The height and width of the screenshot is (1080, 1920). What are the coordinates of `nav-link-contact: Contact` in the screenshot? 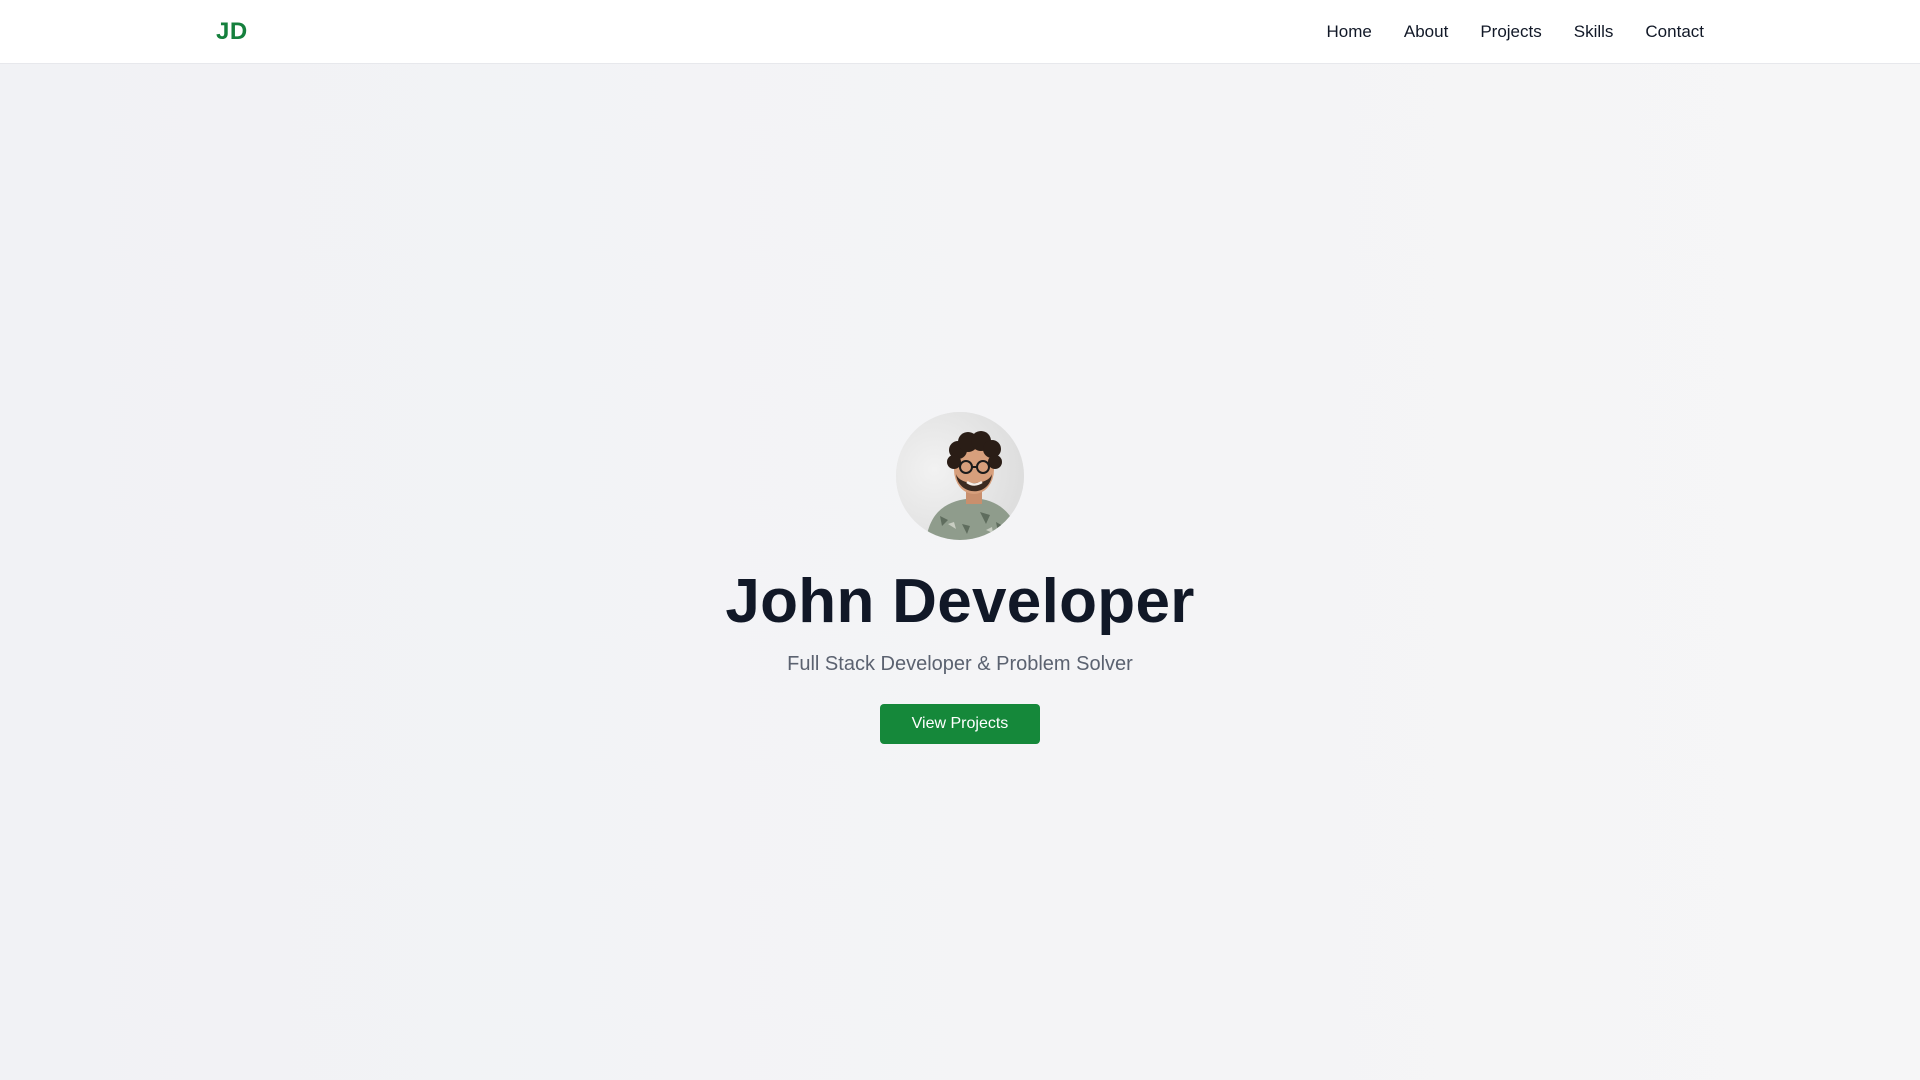 It's located at (1674, 31).